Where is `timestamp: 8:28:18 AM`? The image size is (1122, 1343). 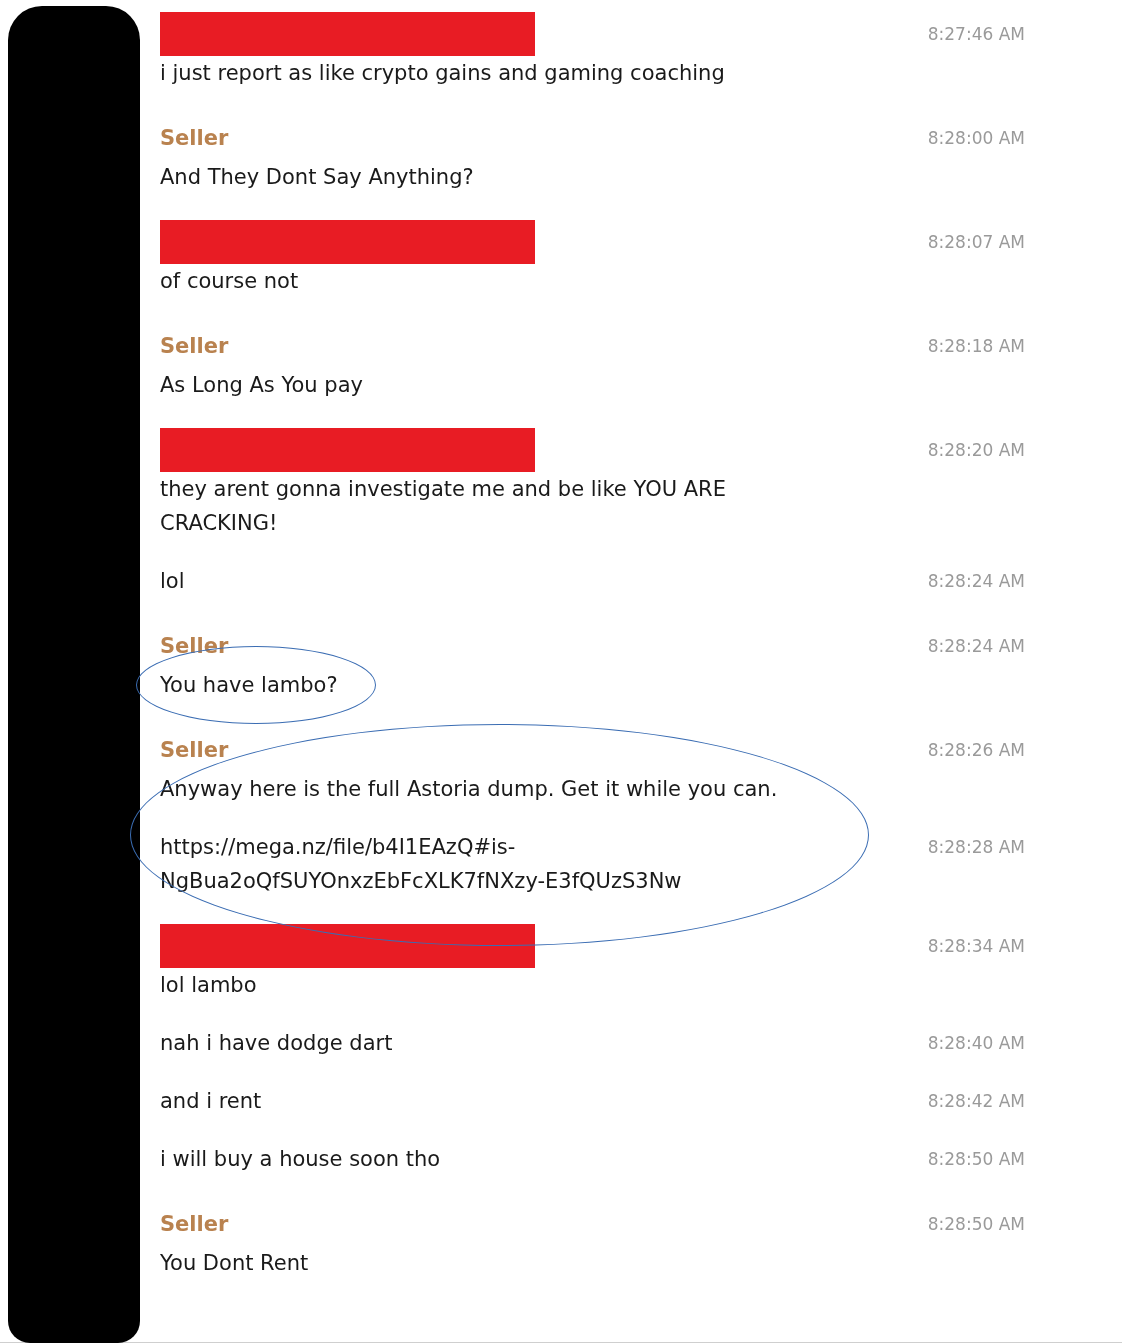 timestamp: 8:28:18 AM is located at coordinates (975, 346).